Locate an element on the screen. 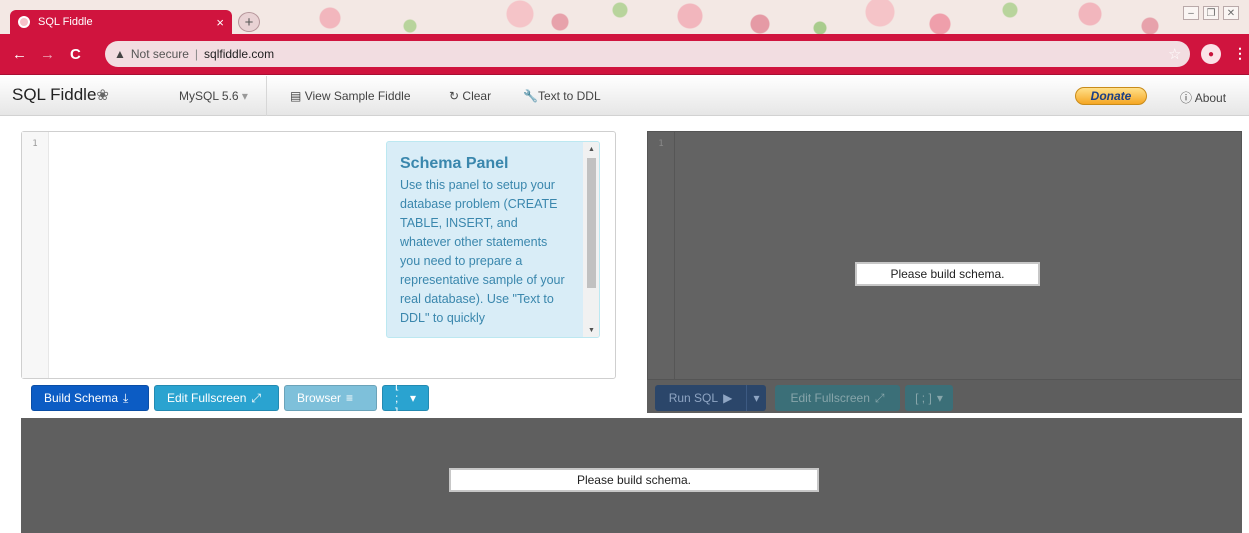 Image resolution: width=1249 pixels, height=533 pixels. warning-icon: ▲ is located at coordinates (120, 54).